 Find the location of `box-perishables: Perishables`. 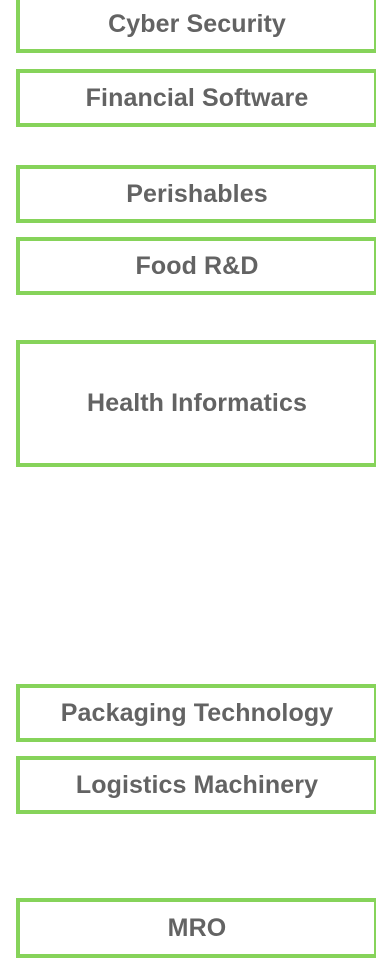

box-perishables: Perishables is located at coordinates (196, 194).